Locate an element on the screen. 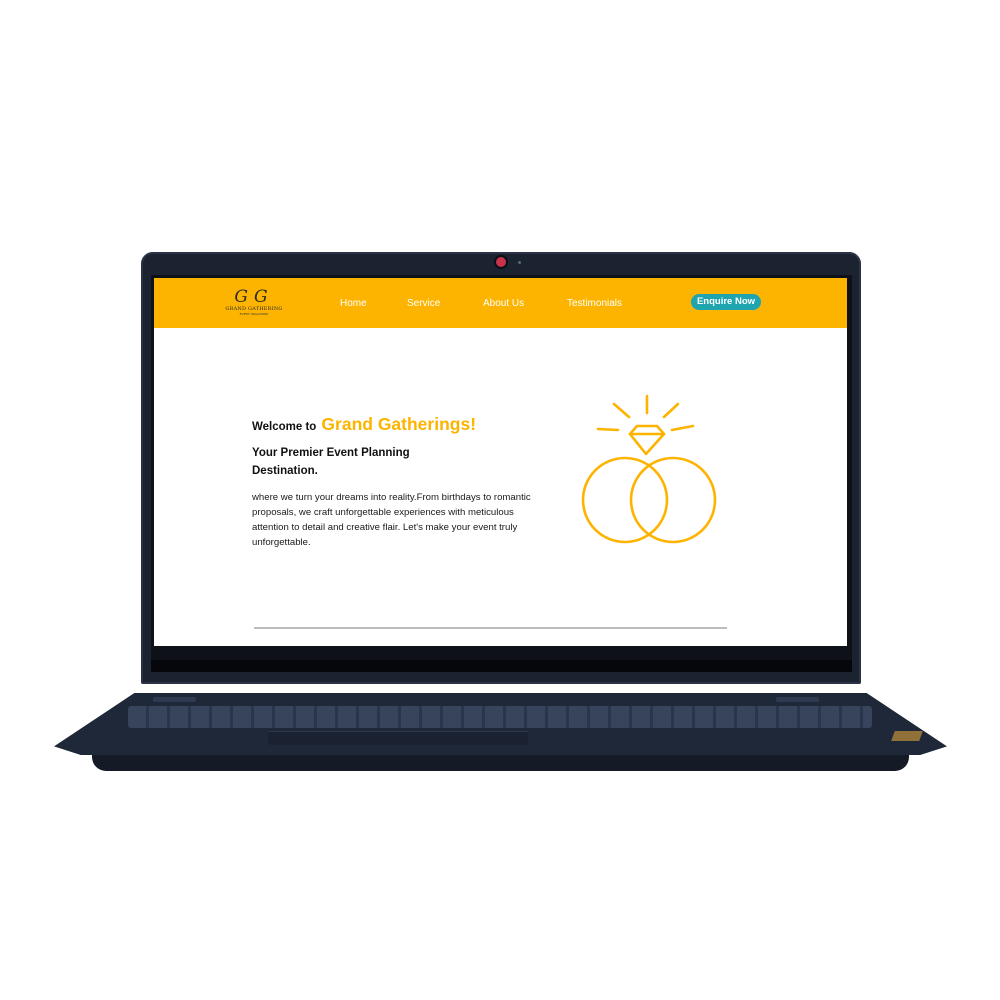 Image resolution: width=1000 pixels, height=1000 pixels. enquire-now-button: Enquire Now is located at coordinates (726, 302).